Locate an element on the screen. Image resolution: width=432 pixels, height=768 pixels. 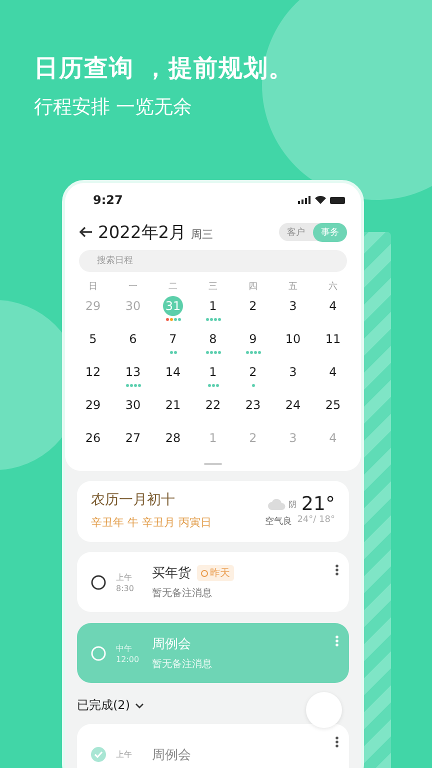
calendar-day: 26 is located at coordinates (93, 438).